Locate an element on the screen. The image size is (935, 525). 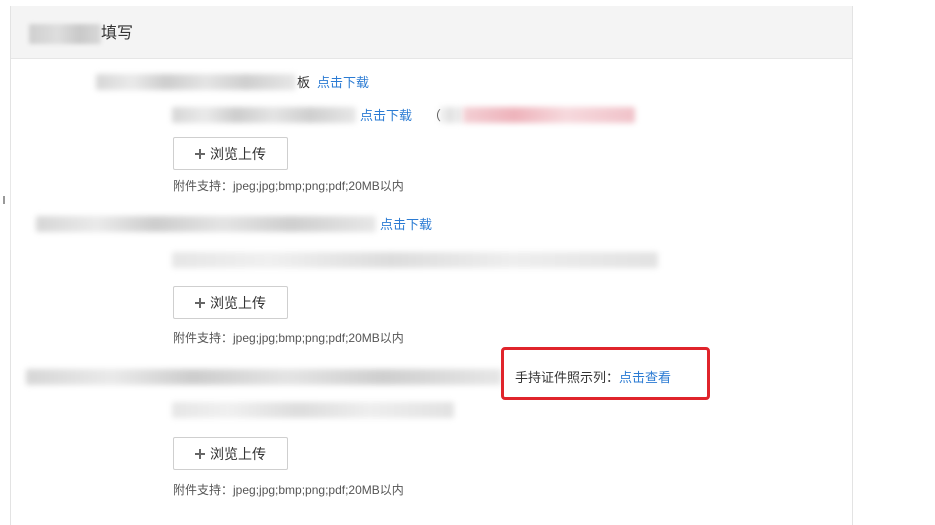
template-download-link-3: 点击下载 is located at coordinates (406, 225).